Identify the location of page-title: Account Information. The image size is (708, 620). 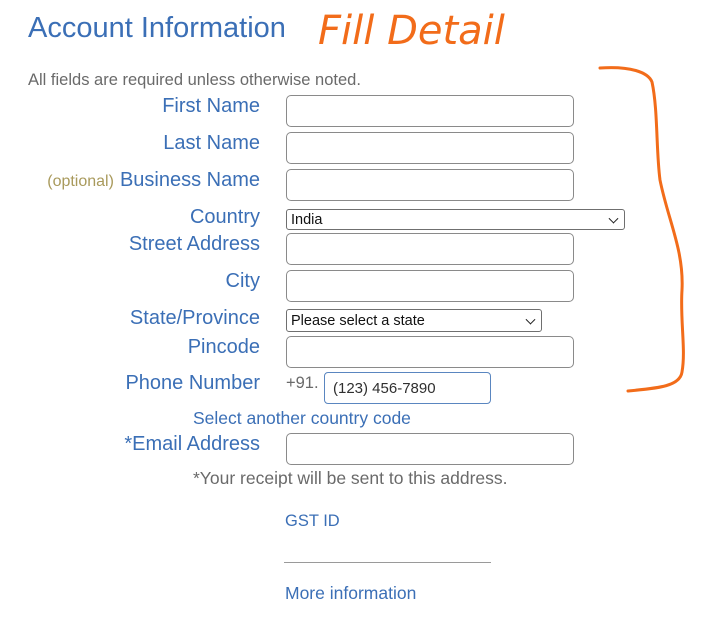
(157, 28).